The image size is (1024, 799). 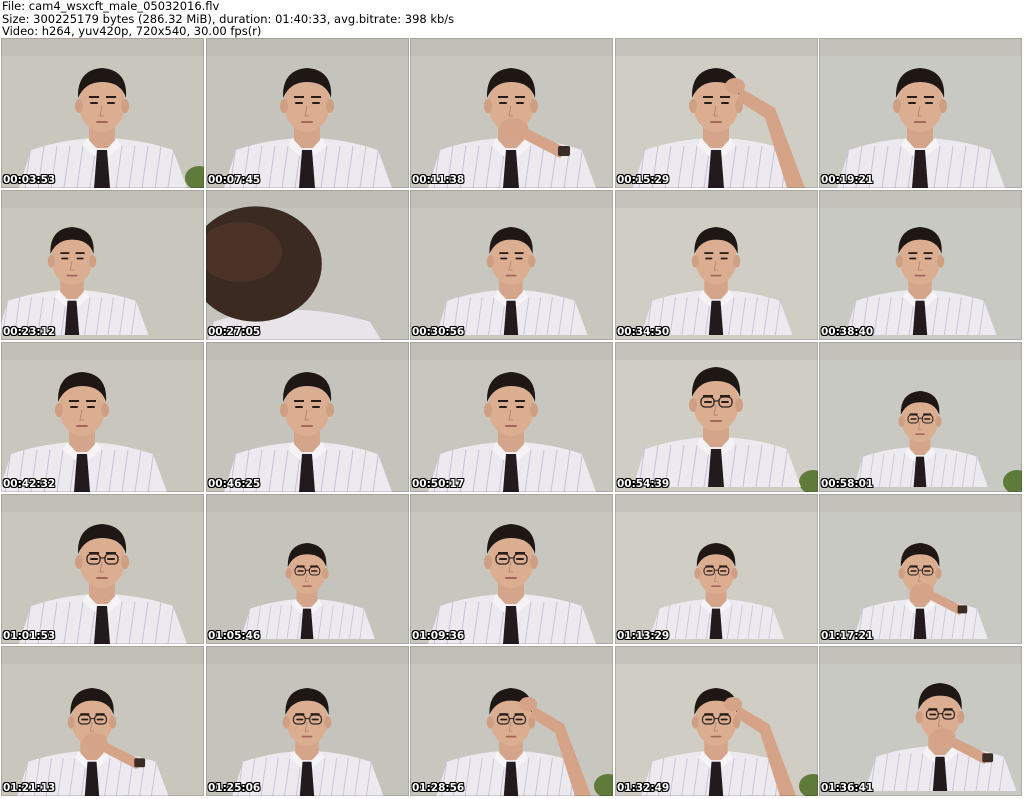 I want to click on thumbnail-timestamp: 00:42:32, so click(x=29, y=484).